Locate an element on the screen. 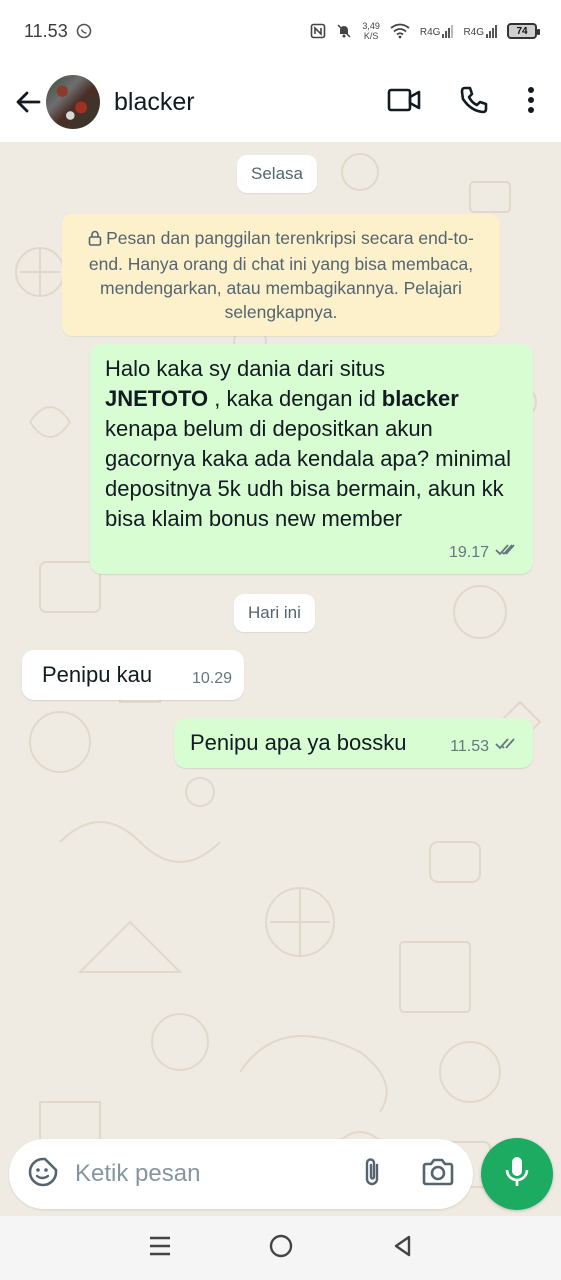 The width and height of the screenshot is (561, 1280). message-text-part: Halo kaka sy dania dari situs is located at coordinates (245, 368).